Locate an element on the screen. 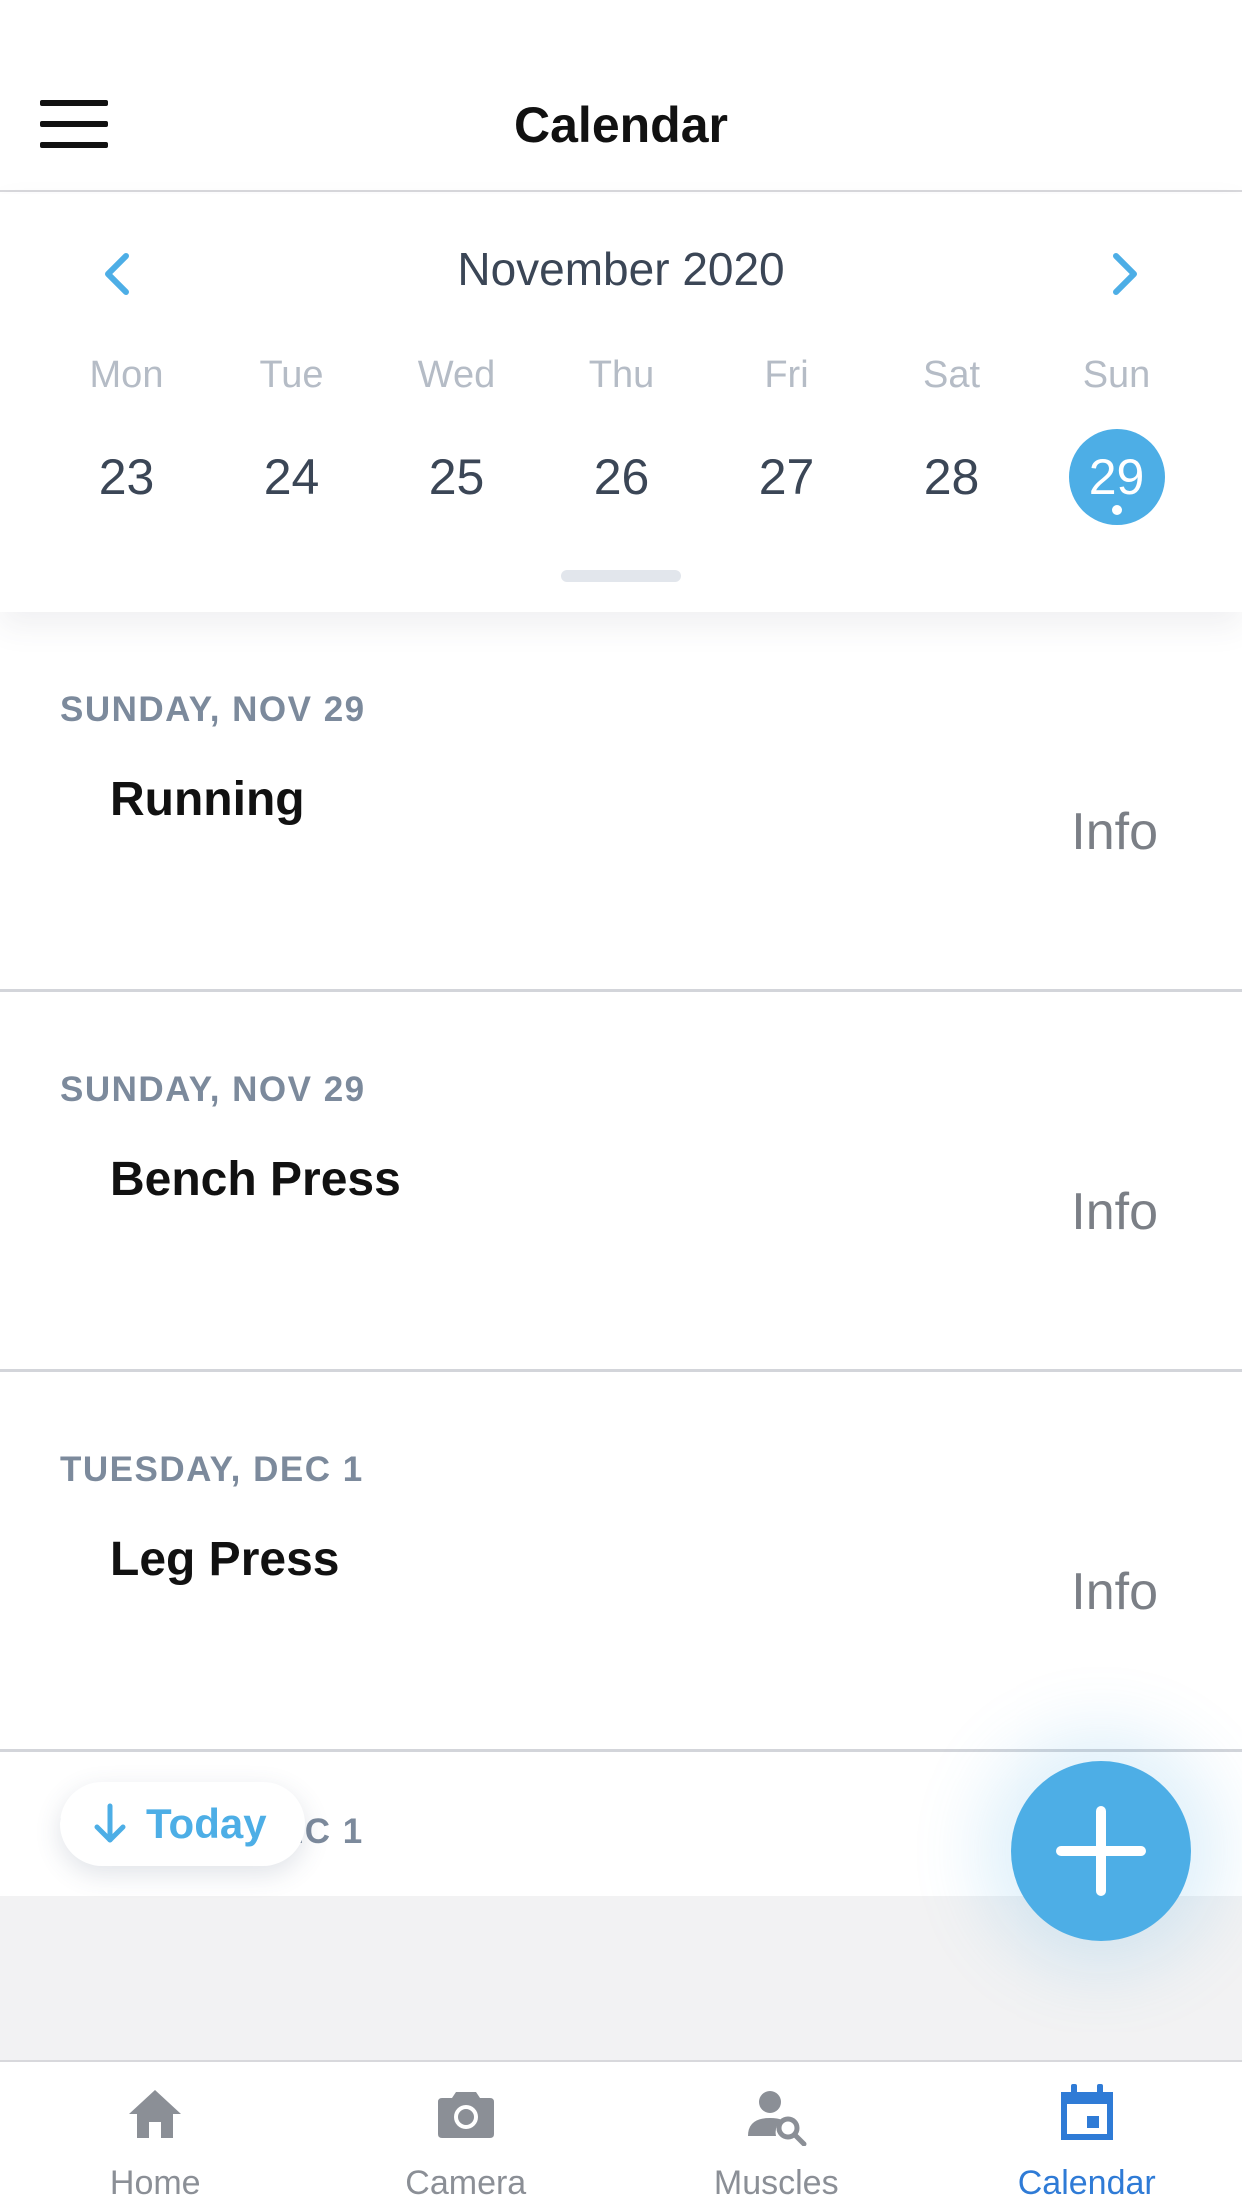 The height and width of the screenshot is (2208, 1242). weekday-label: Wed is located at coordinates (456, 375).